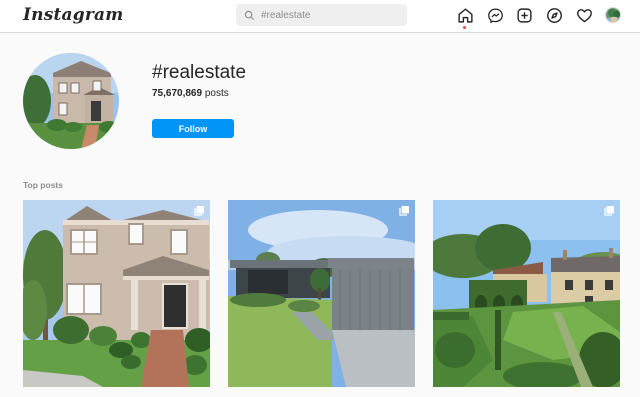 The height and width of the screenshot is (397, 640). I want to click on profile-button, so click(613, 15).